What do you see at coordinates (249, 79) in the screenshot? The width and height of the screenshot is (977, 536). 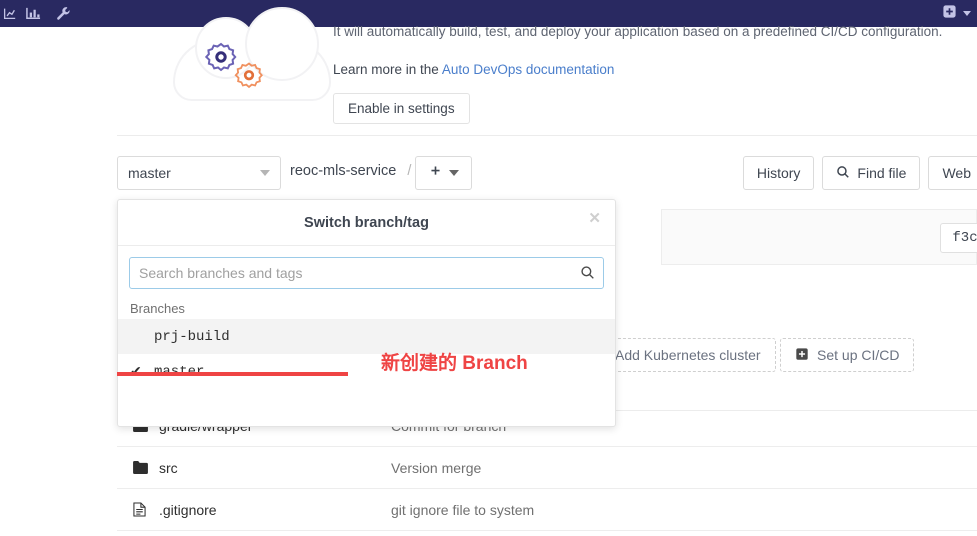 I see `gear-orange-icon` at bounding box center [249, 79].